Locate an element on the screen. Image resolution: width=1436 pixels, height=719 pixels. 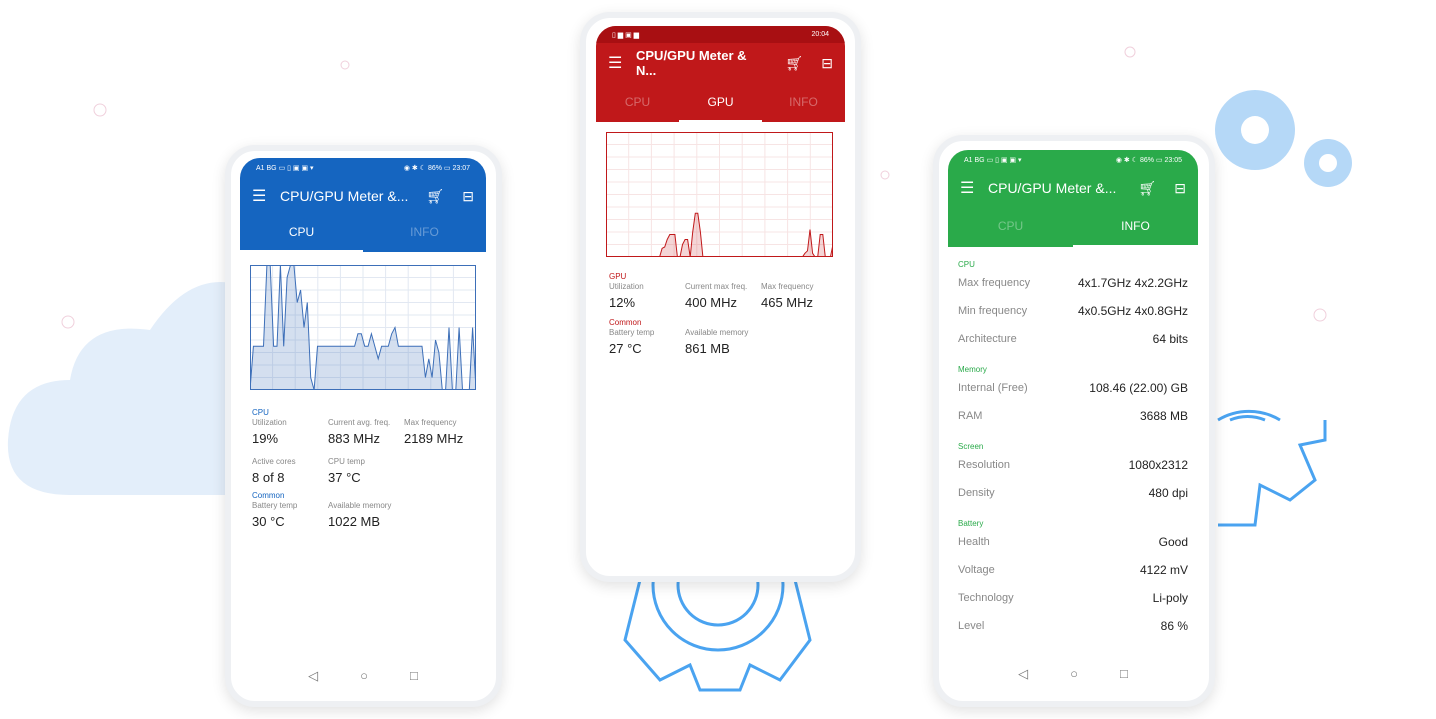
info-value: 3688 MB is located at coordinates (1163, 416).